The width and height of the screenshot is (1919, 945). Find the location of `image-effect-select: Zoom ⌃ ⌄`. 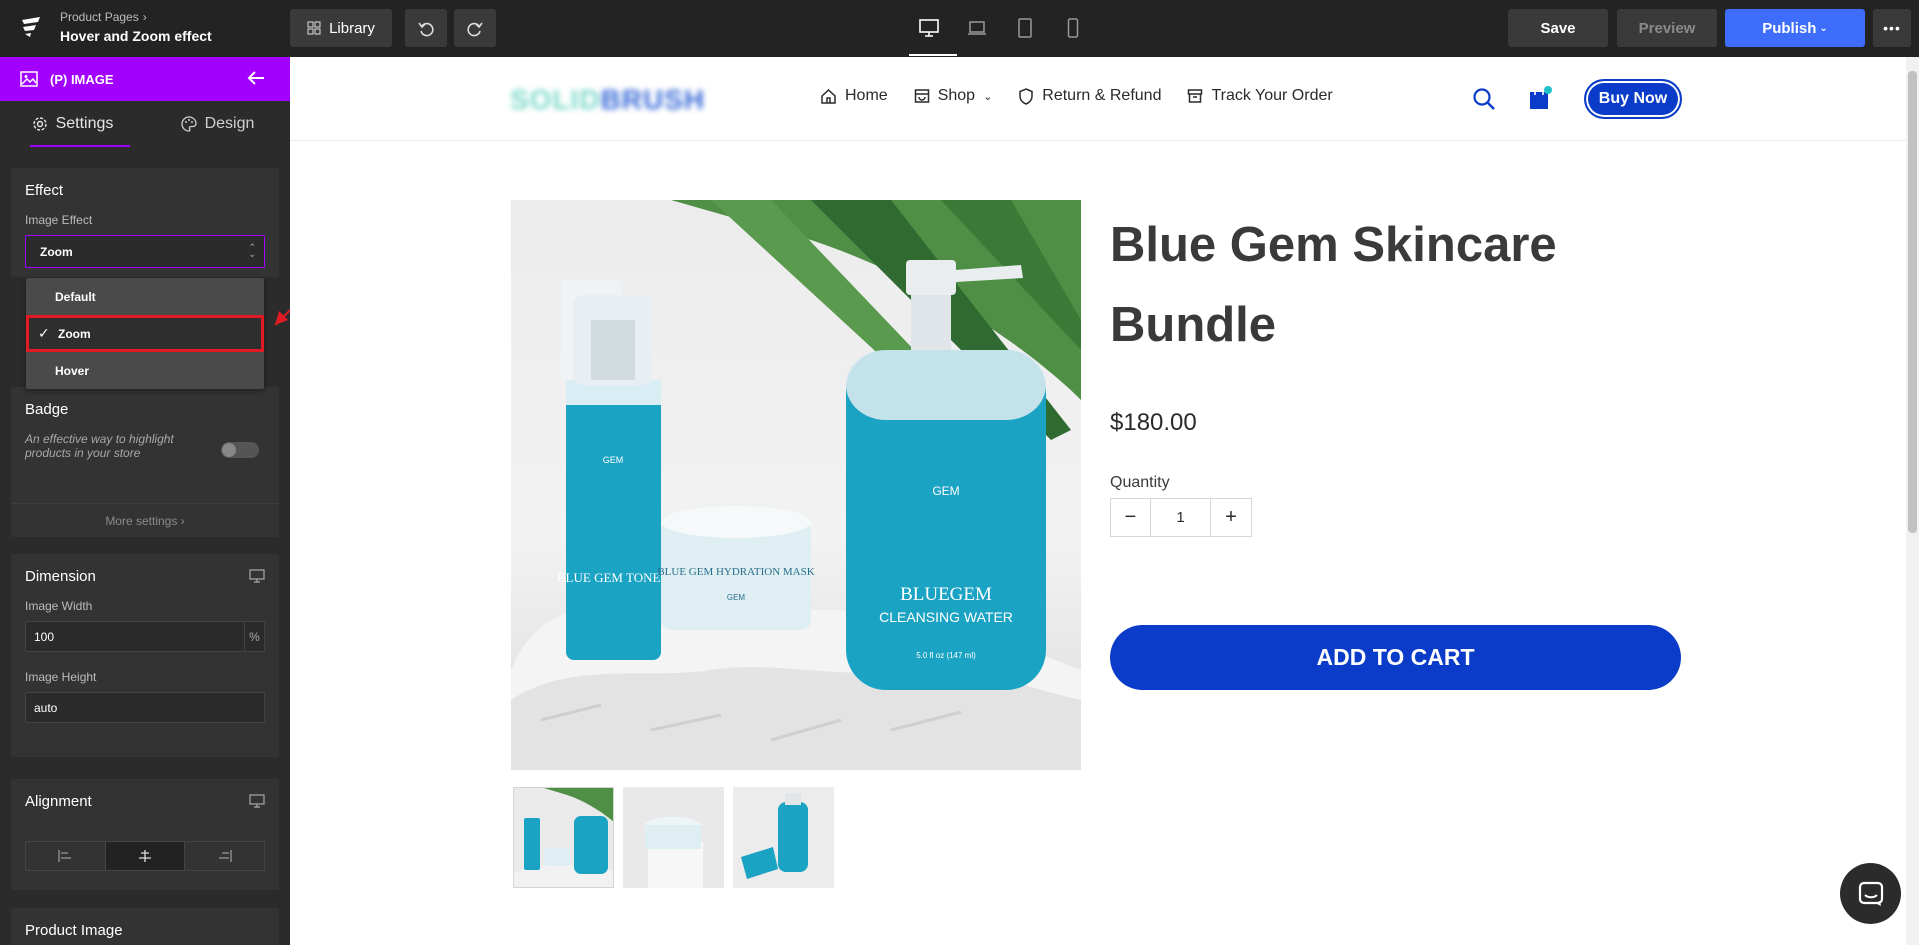

image-effect-select: Zoom ⌃ ⌄ is located at coordinates (145, 251).